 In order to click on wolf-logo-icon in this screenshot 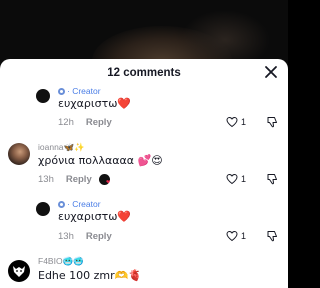, I will do `click(19, 271)`.